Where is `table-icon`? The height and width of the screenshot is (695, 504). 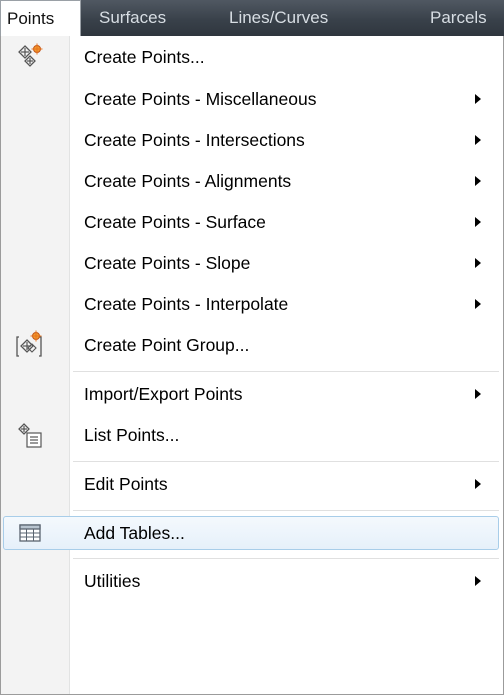 table-icon is located at coordinates (30, 533).